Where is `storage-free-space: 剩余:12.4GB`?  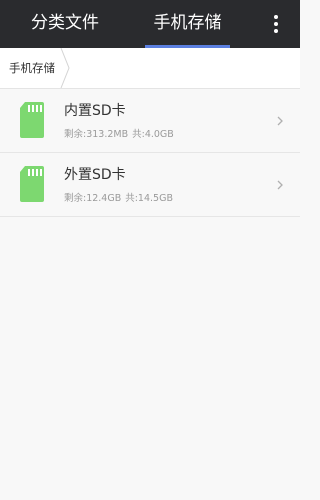 storage-free-space: 剩余:12.4GB is located at coordinates (93, 198).